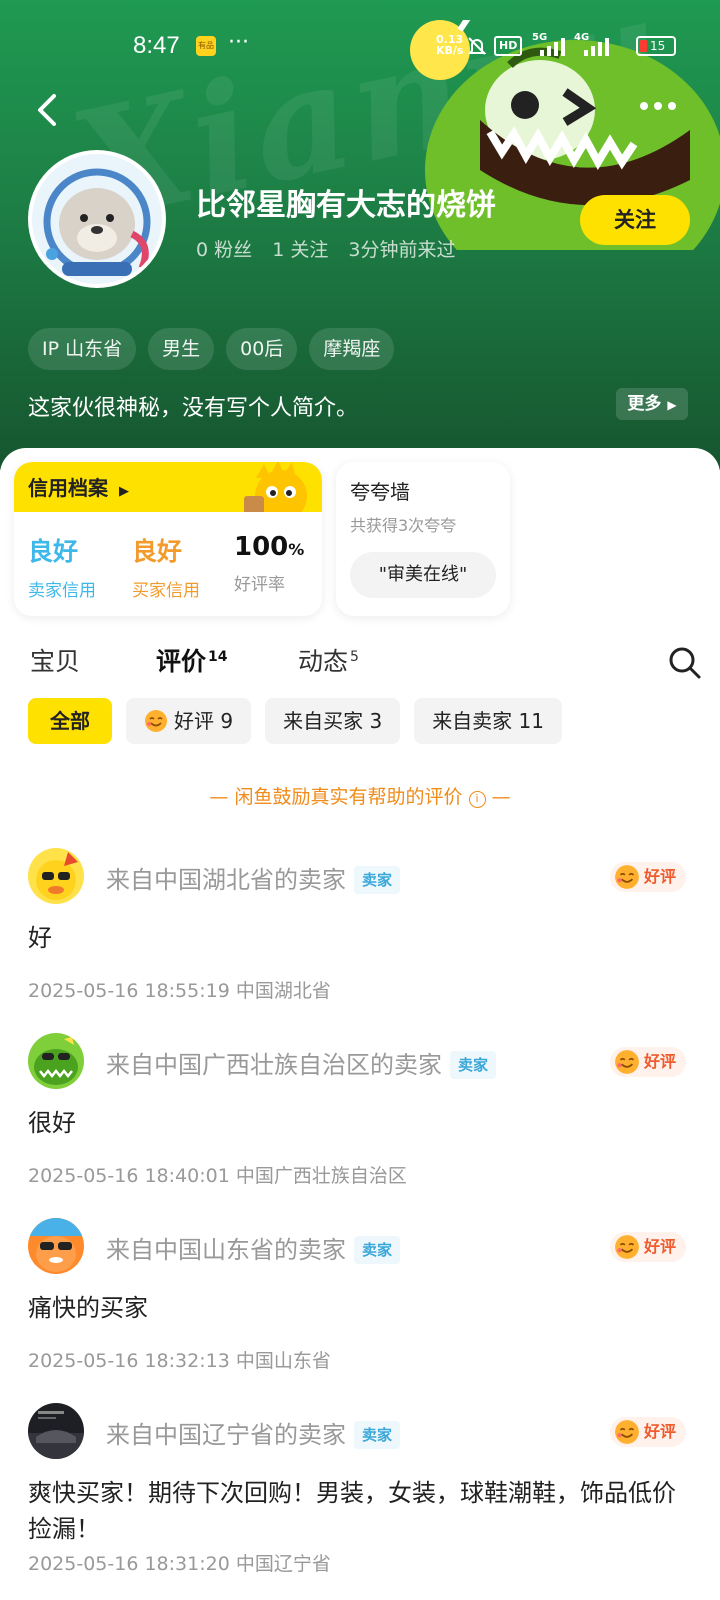 The height and width of the screenshot is (1600, 720). What do you see at coordinates (78, 486) in the screenshot?
I see `credit-title: 信用档案 ▶` at bounding box center [78, 486].